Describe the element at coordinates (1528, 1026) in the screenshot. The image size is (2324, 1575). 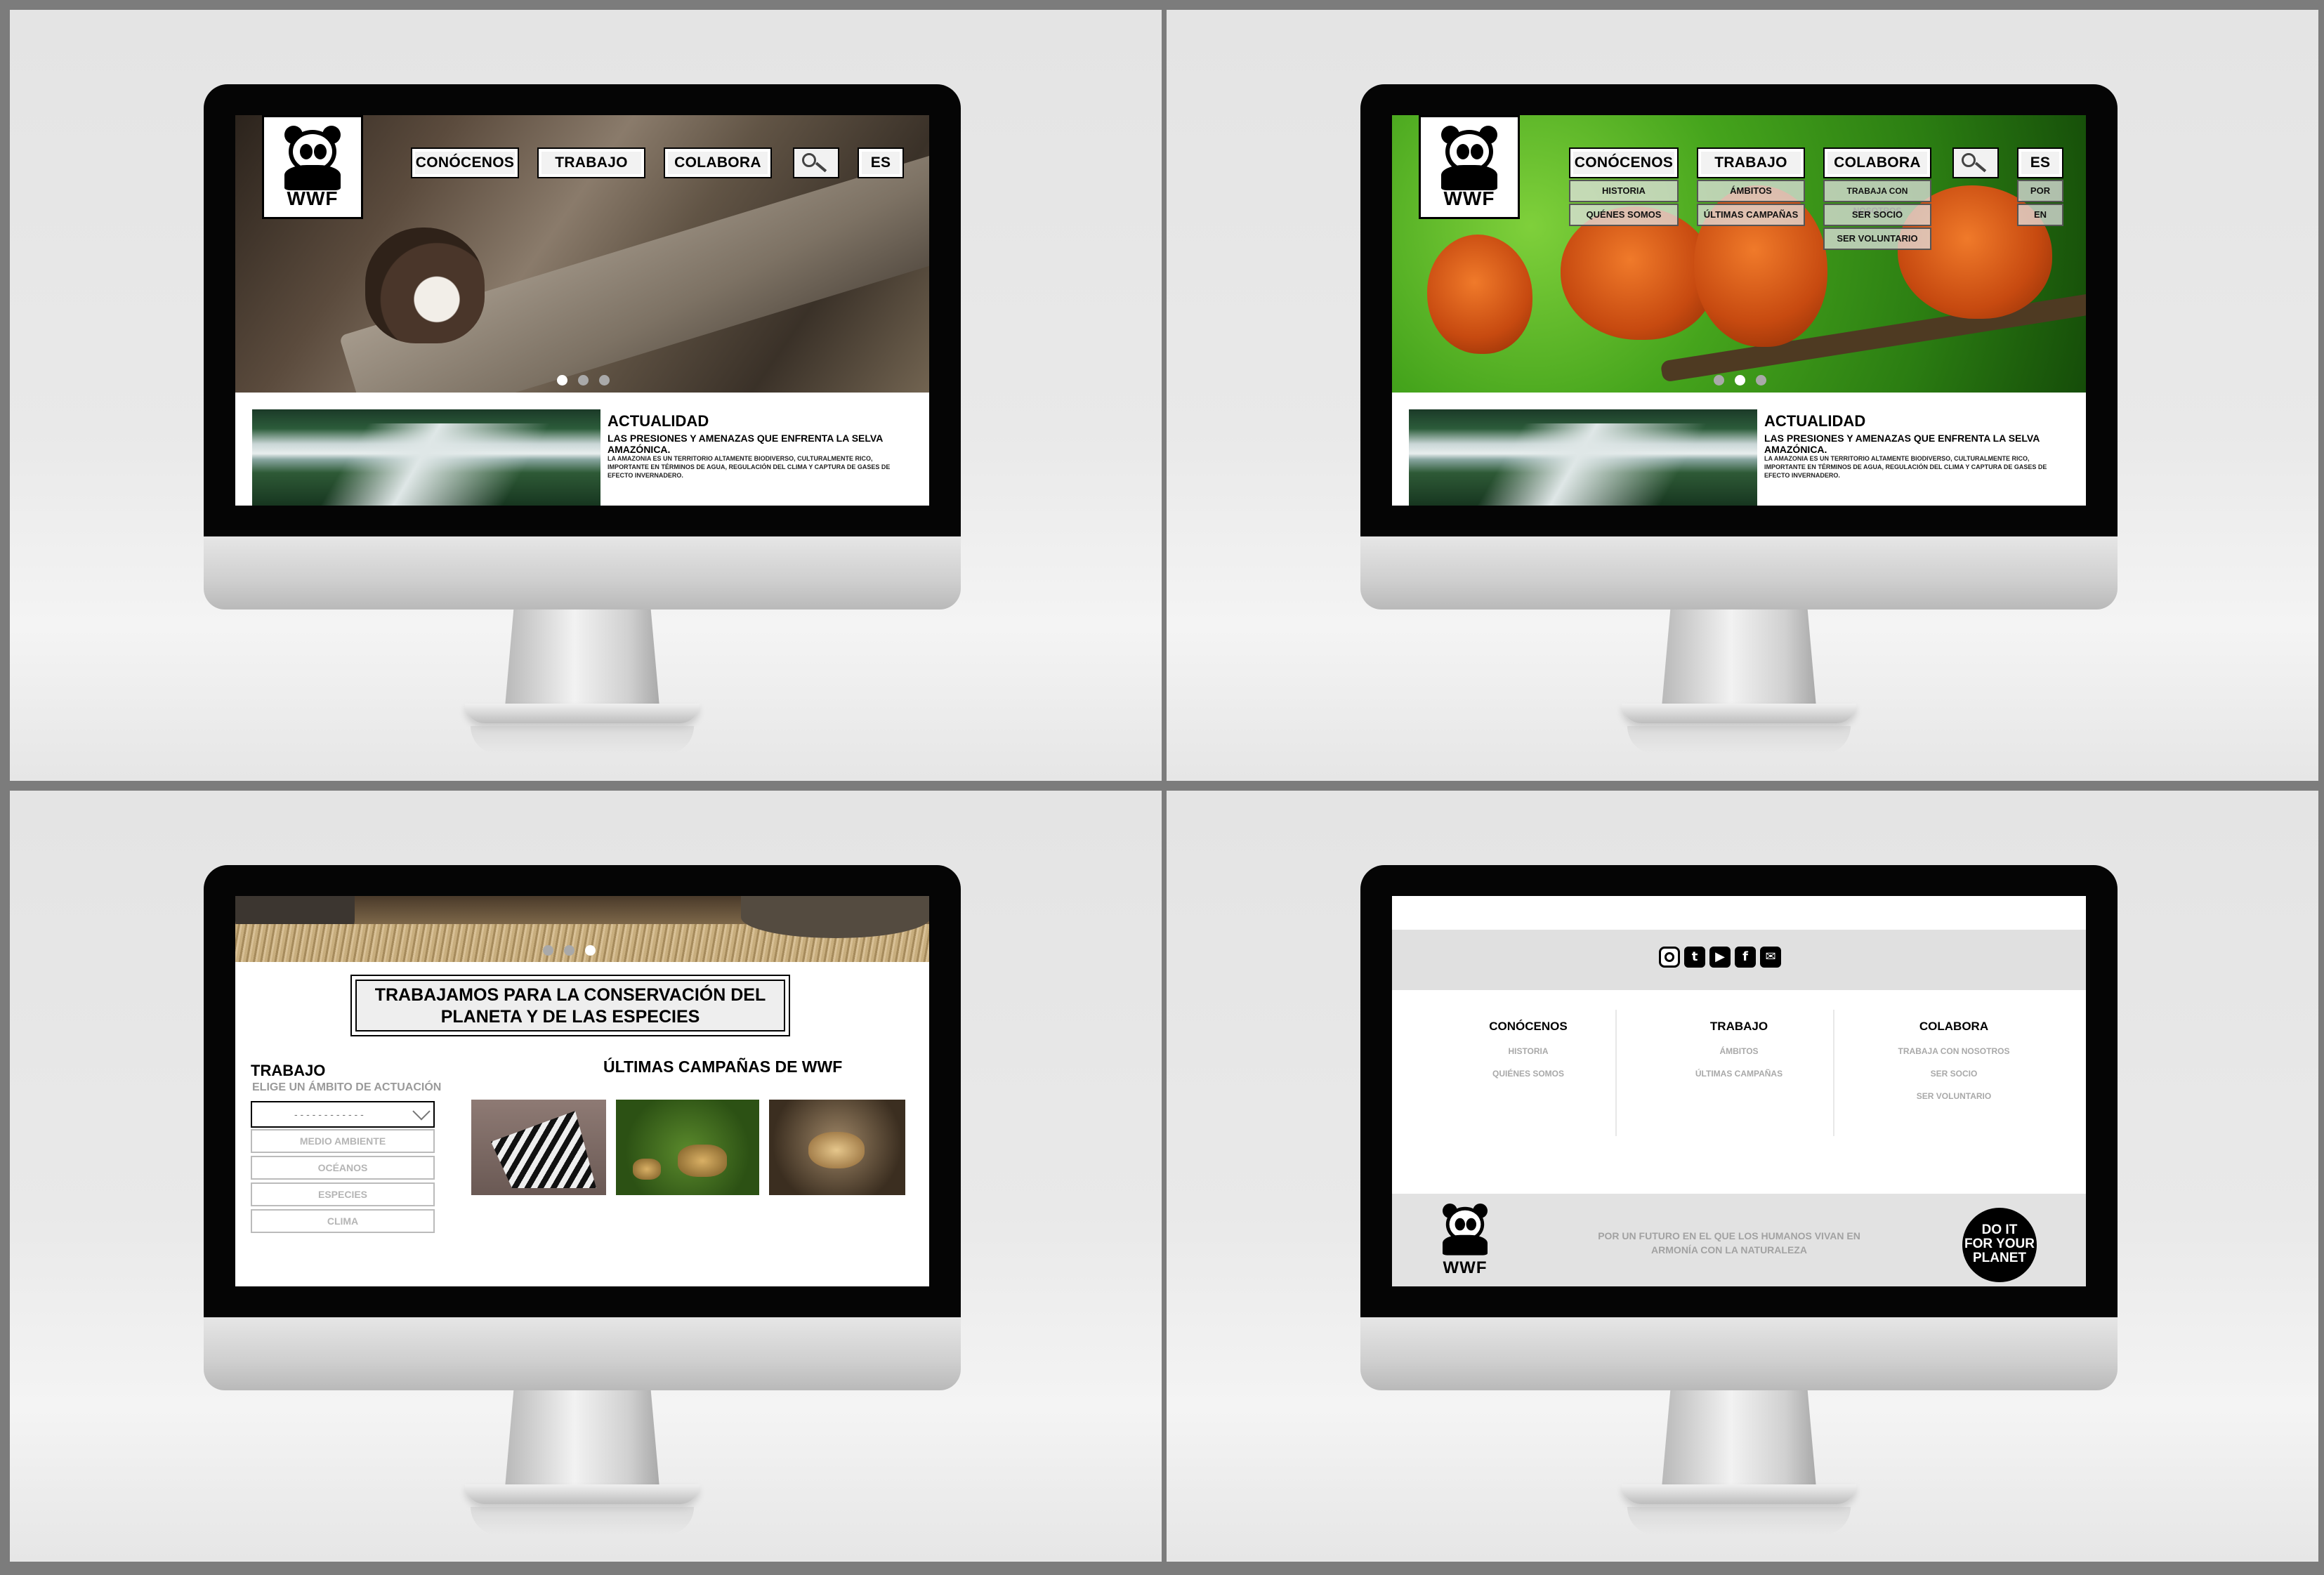
I see `footer-column-title: CONÓCENOS` at that location.